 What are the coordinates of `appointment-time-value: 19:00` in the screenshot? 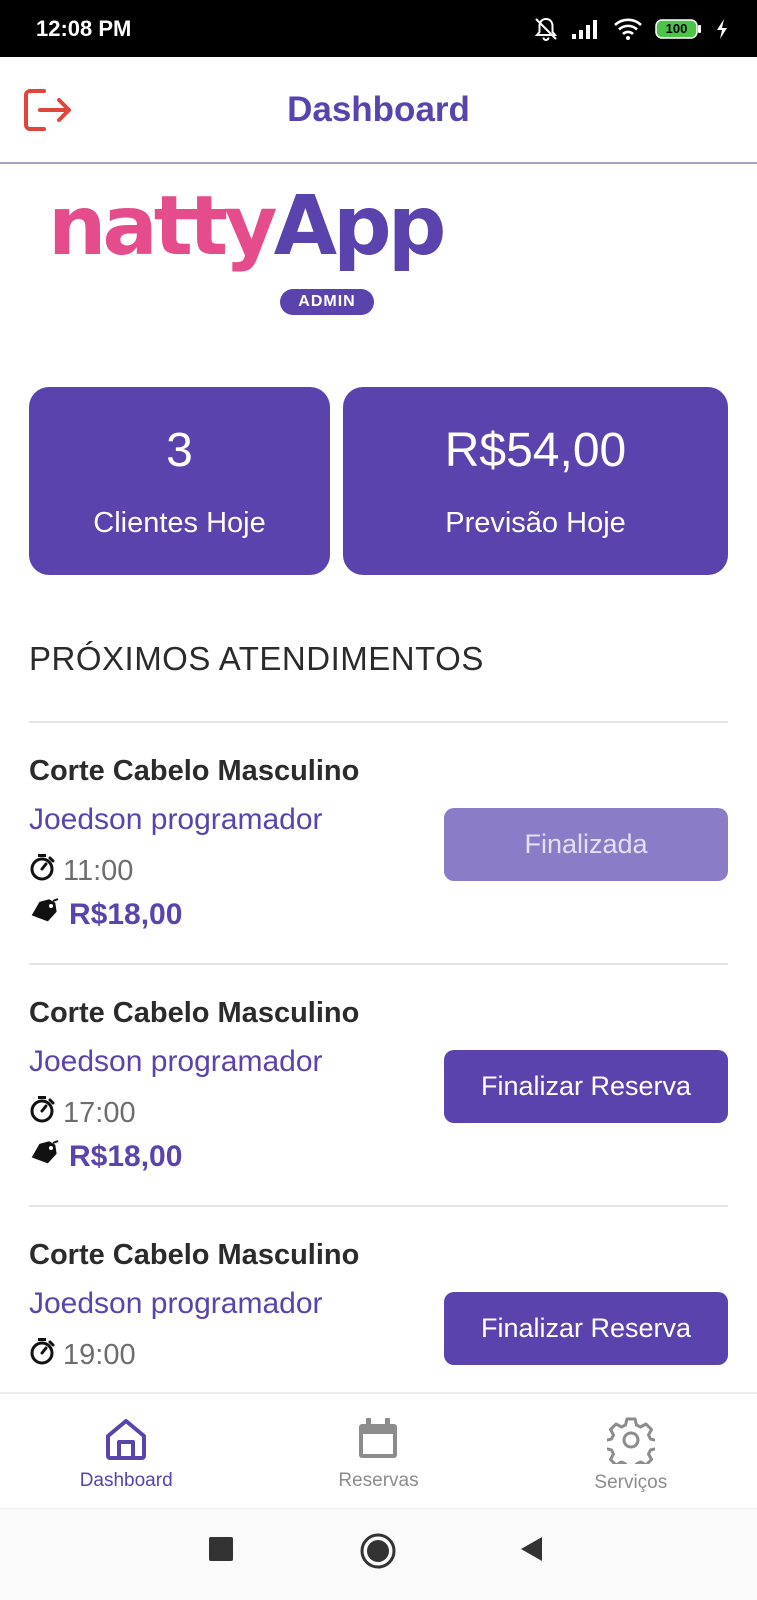 It's located at (99, 1354).